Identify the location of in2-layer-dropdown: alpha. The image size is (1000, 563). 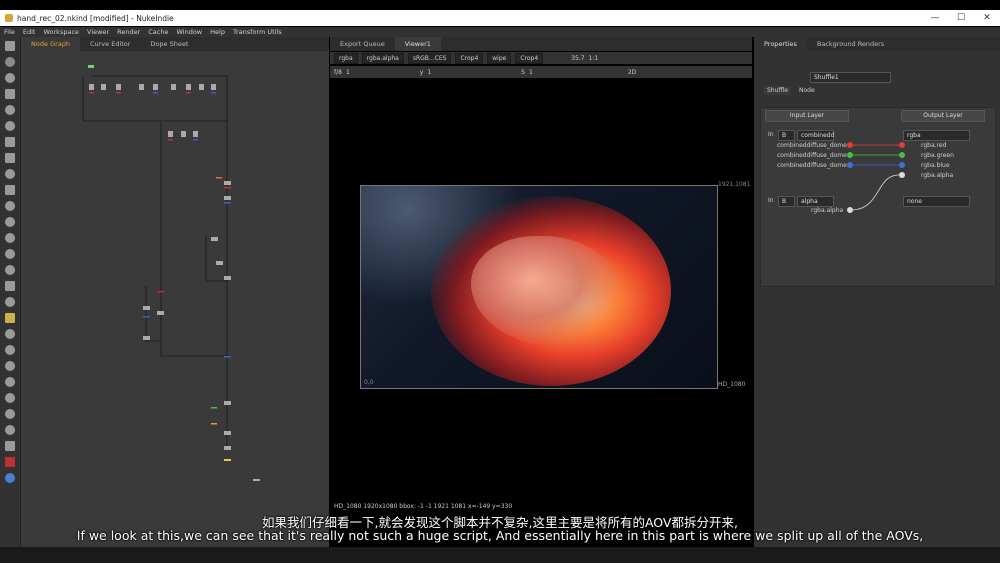
(815, 201).